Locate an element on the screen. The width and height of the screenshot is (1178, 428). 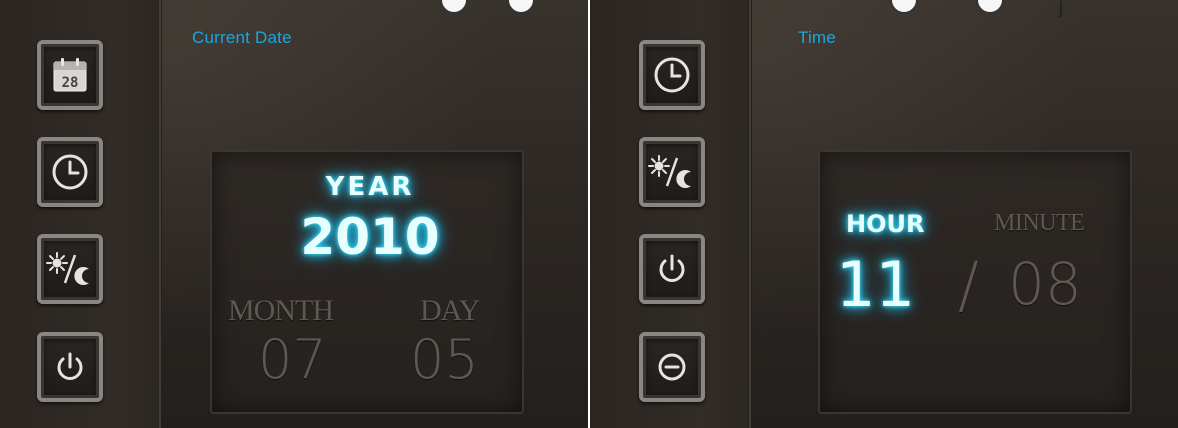
year-value: 2010 is located at coordinates (370, 237).